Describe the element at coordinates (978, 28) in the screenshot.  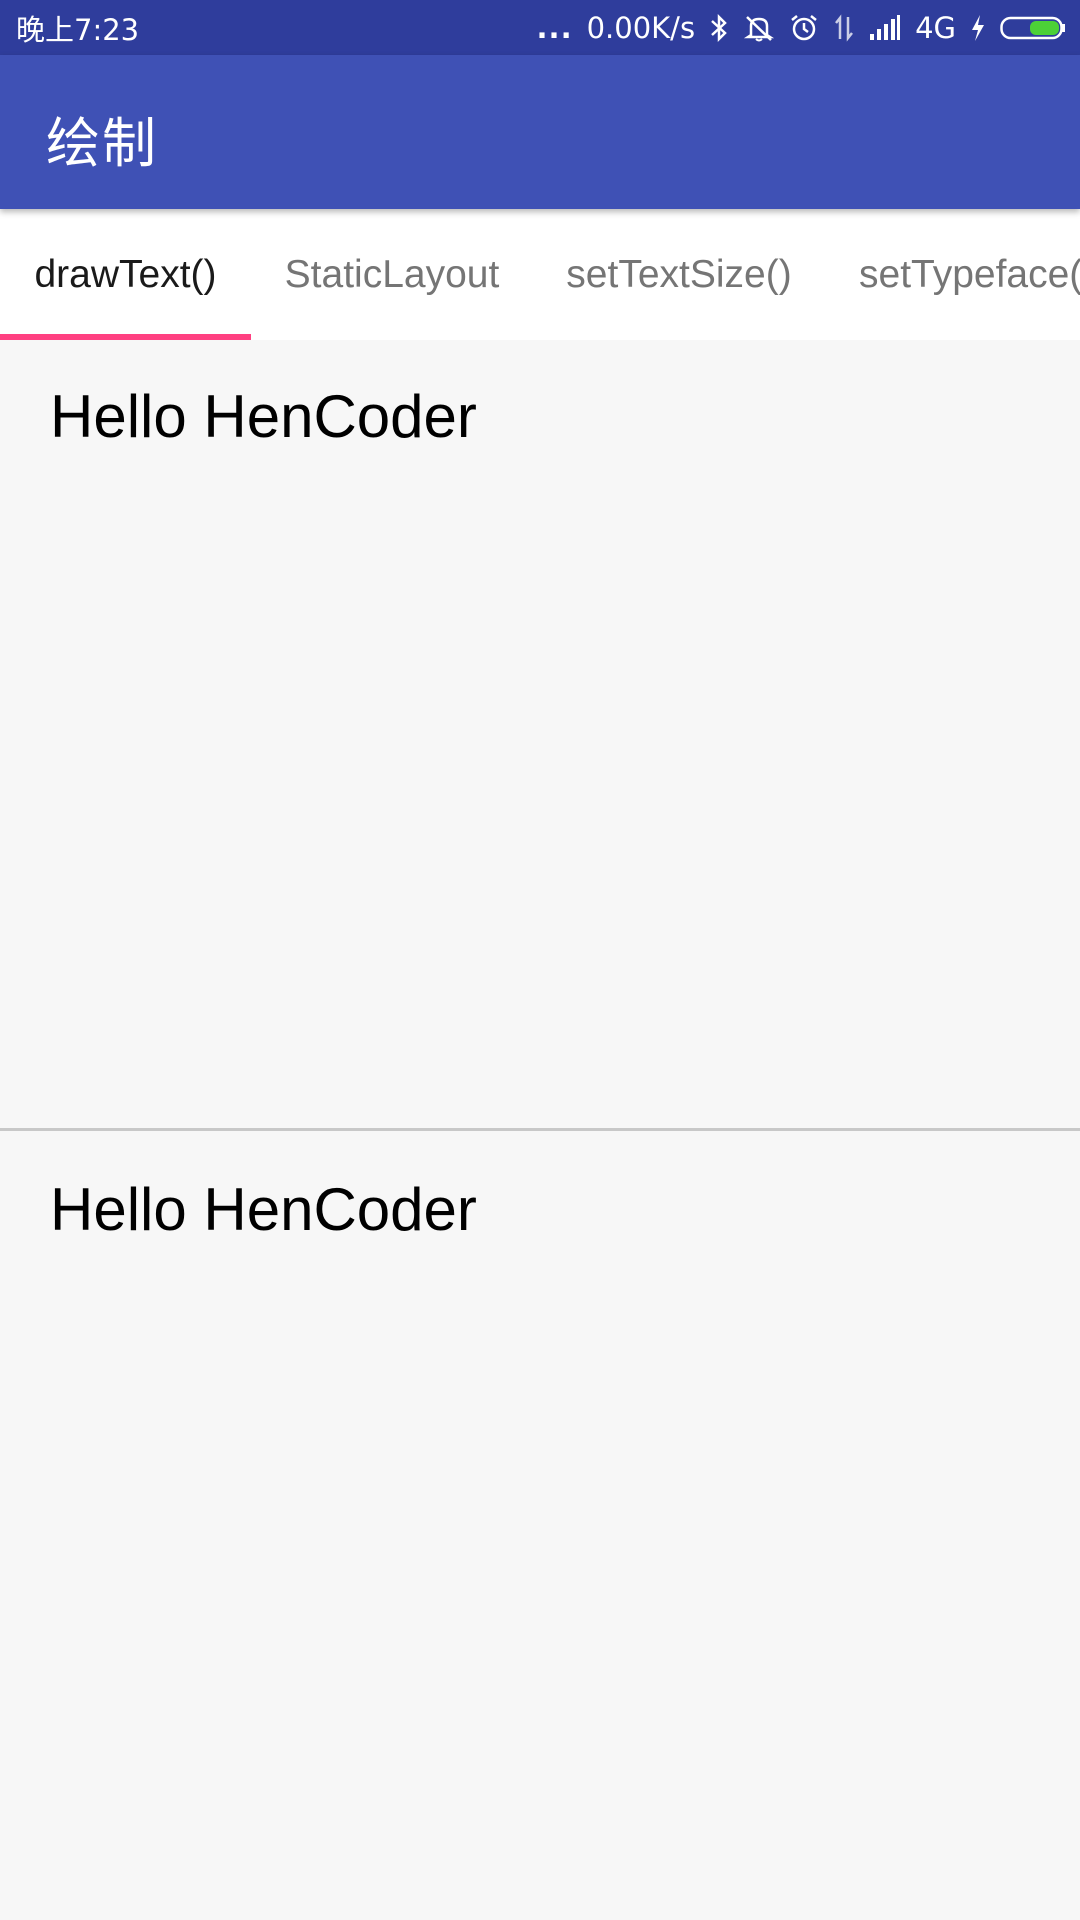
I see `charging-icon` at that location.